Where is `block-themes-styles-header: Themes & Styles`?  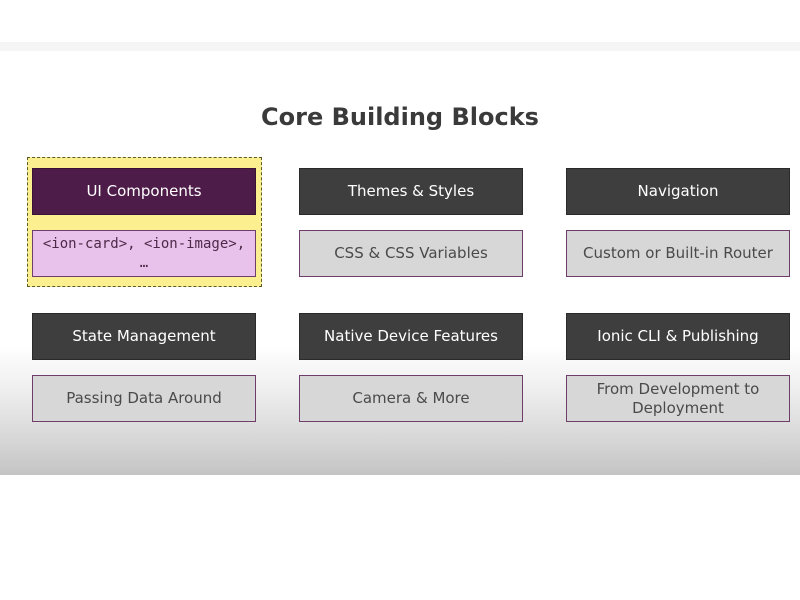
block-themes-styles-header: Themes & Styles is located at coordinates (411, 191).